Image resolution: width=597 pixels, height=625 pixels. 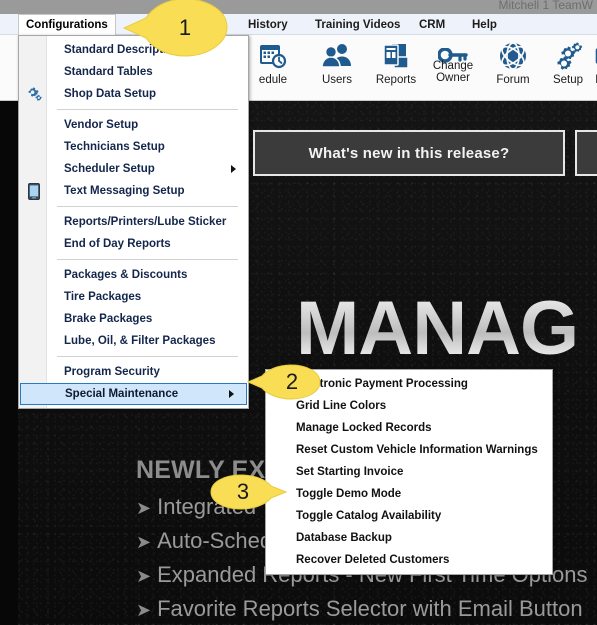 I want to click on submenu-item-toggle-catalog-availability: Toggle Catalog Availability, so click(x=409, y=516).